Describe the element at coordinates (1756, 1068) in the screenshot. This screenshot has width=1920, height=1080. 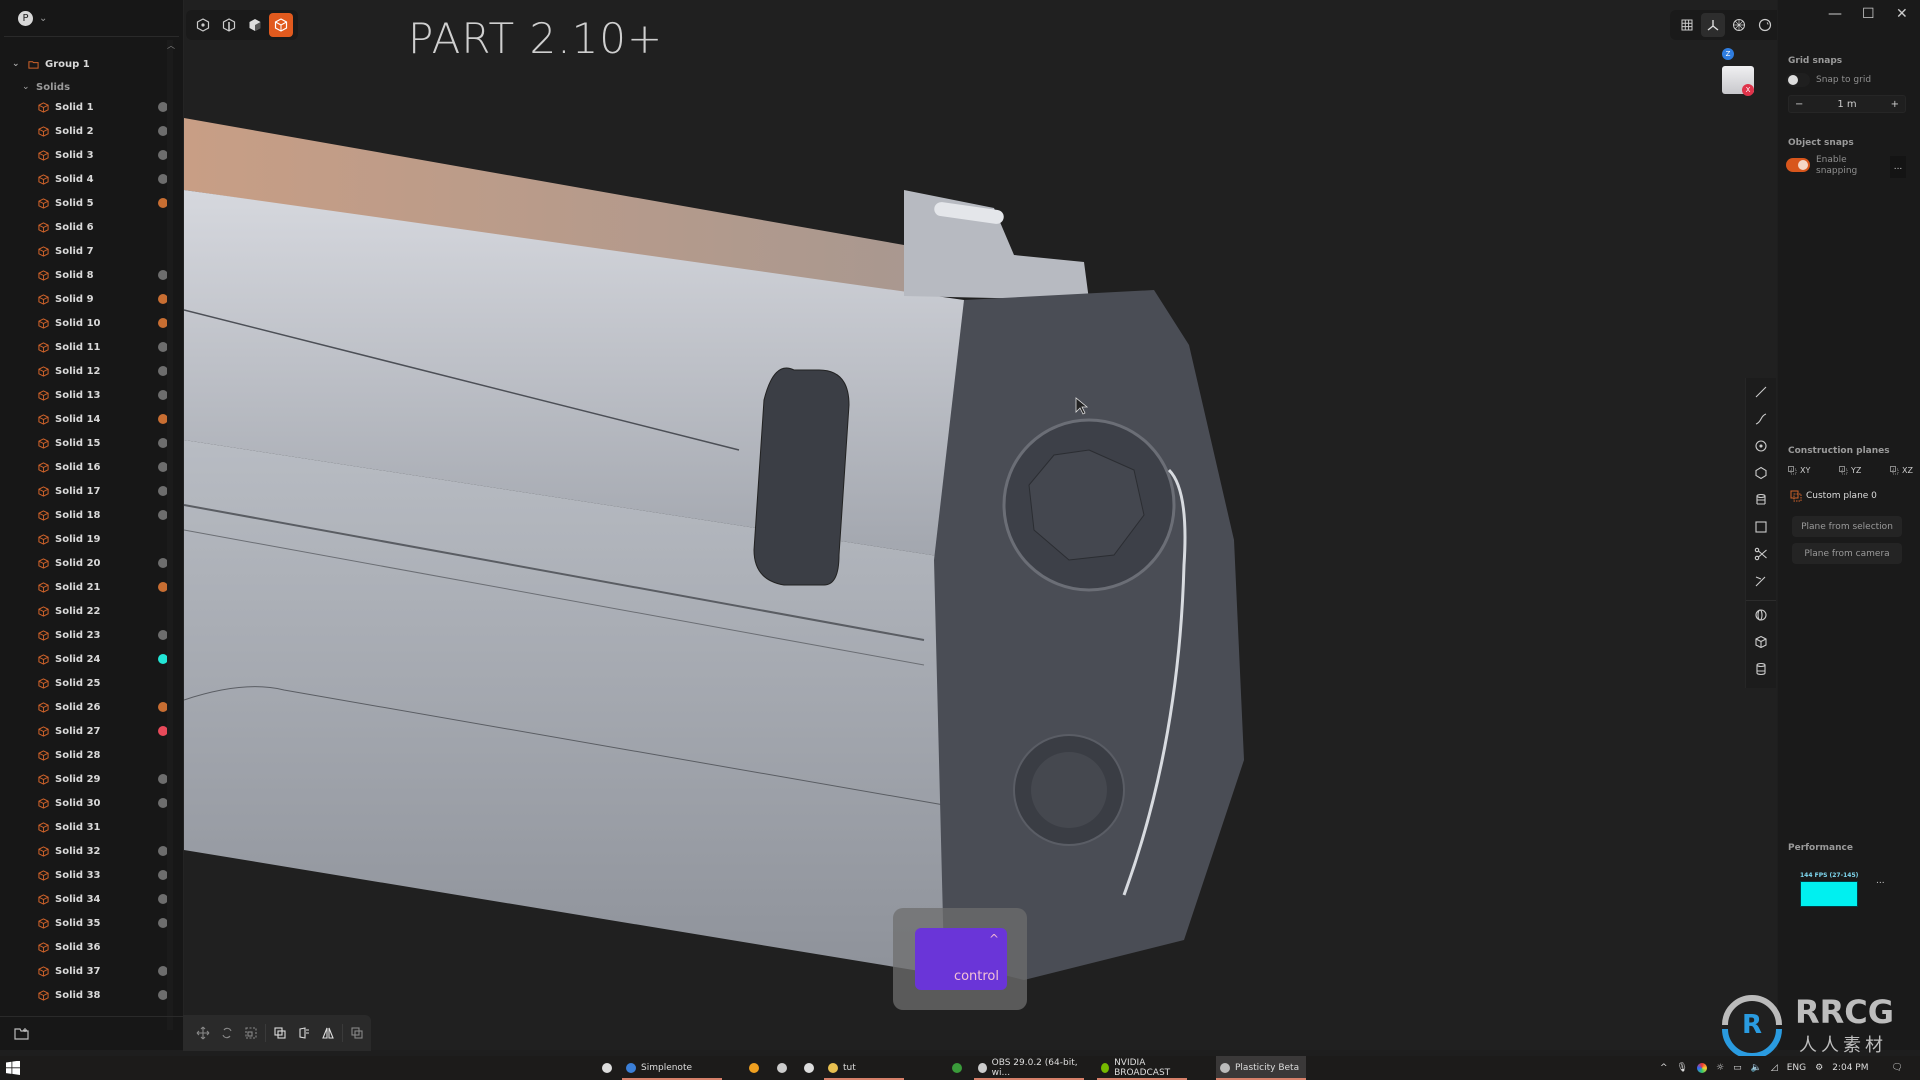
I see `volume-icon: 🔈` at that location.